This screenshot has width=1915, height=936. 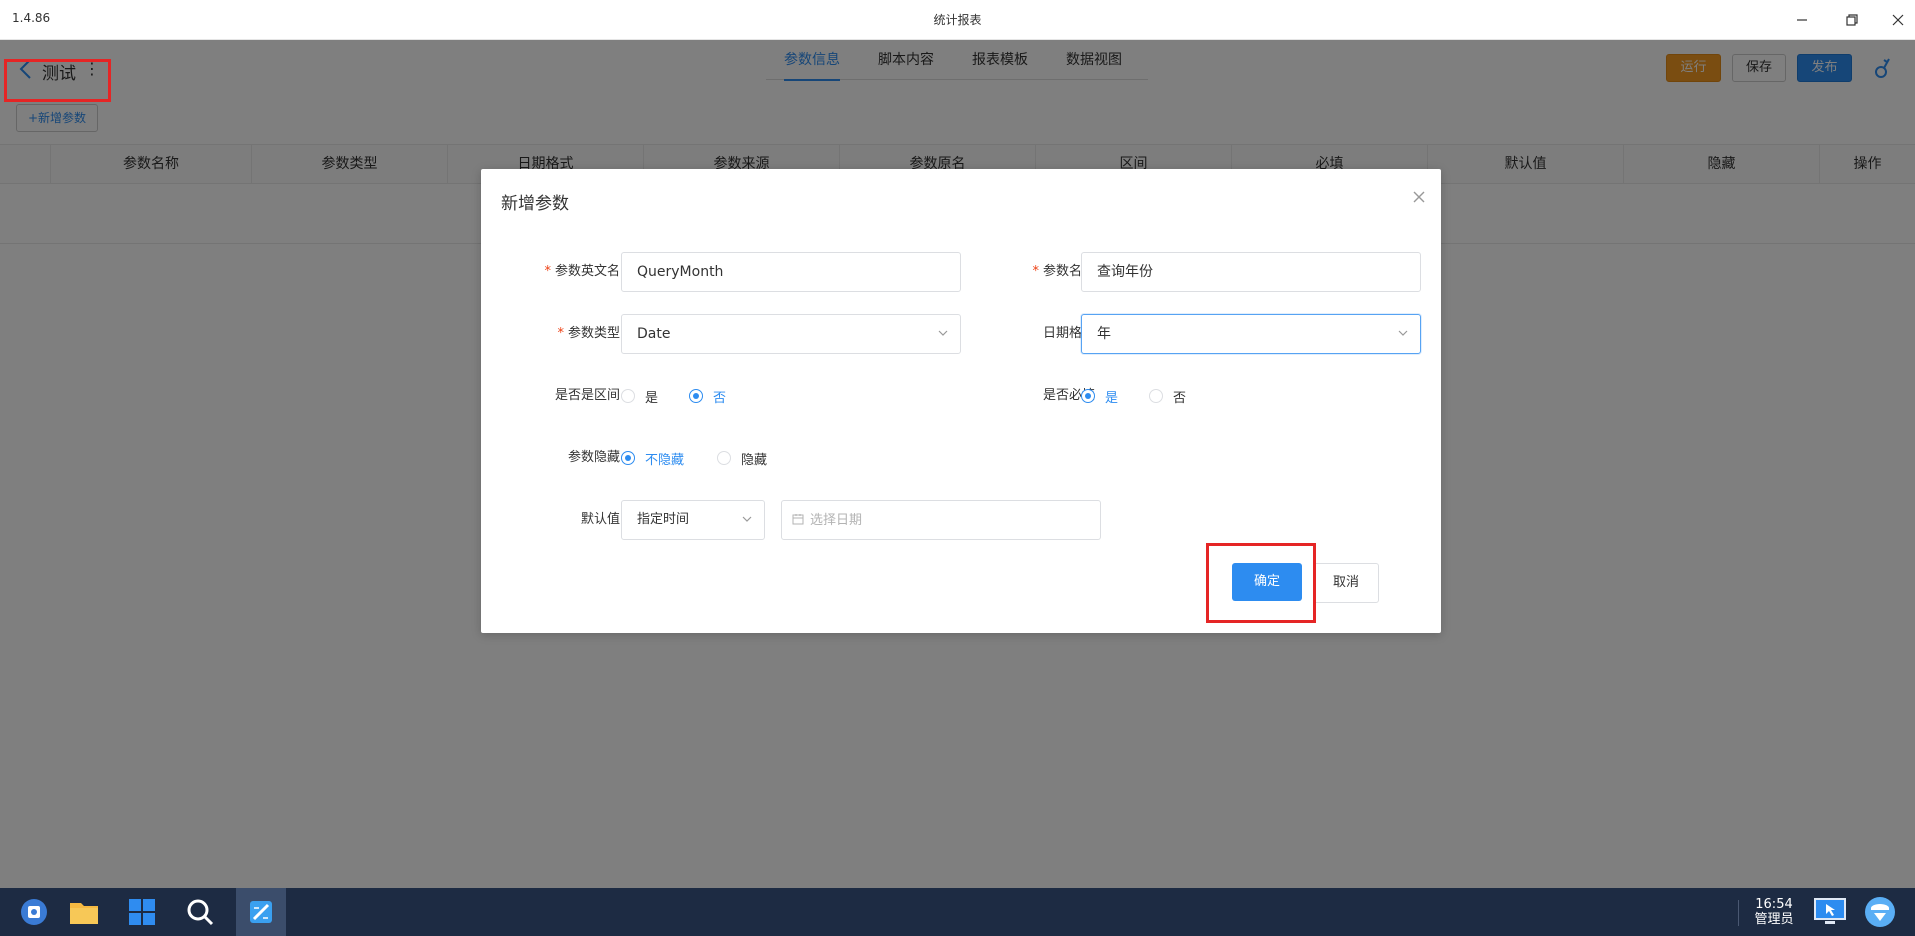 I want to click on close-window-icon, so click(x=1897, y=20).